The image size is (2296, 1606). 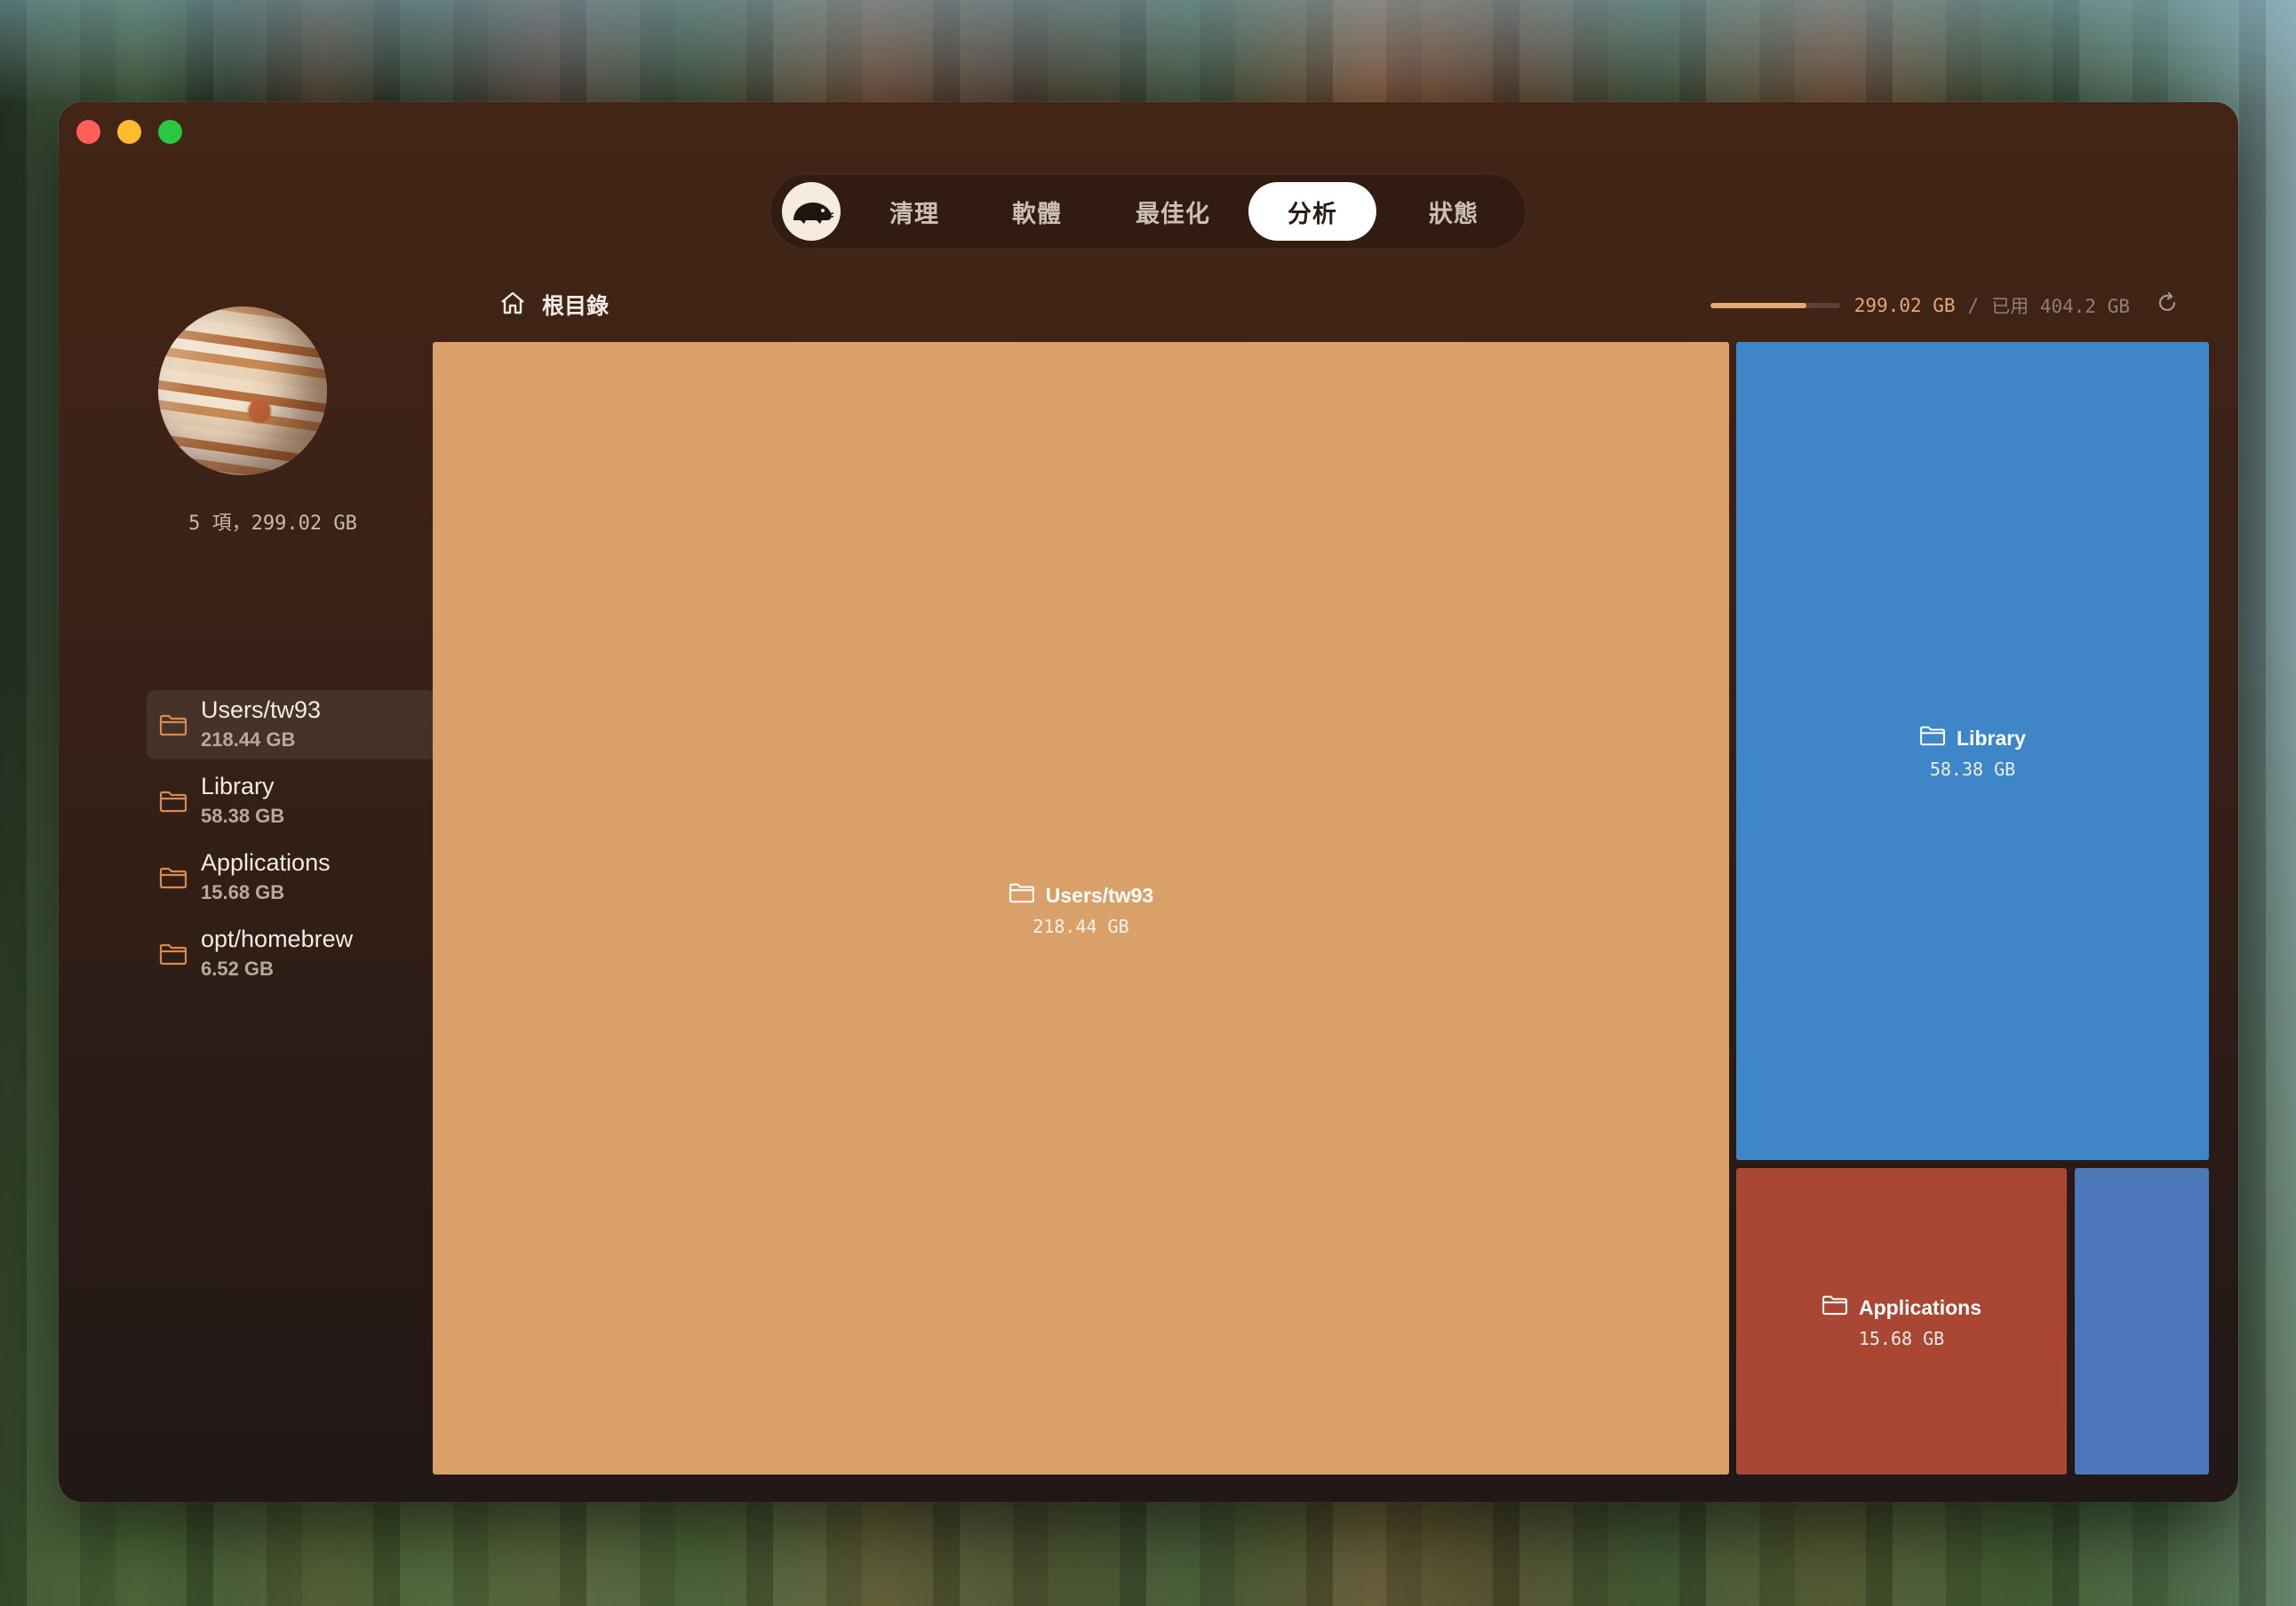 I want to click on usage-progress-bar, so click(x=1775, y=305).